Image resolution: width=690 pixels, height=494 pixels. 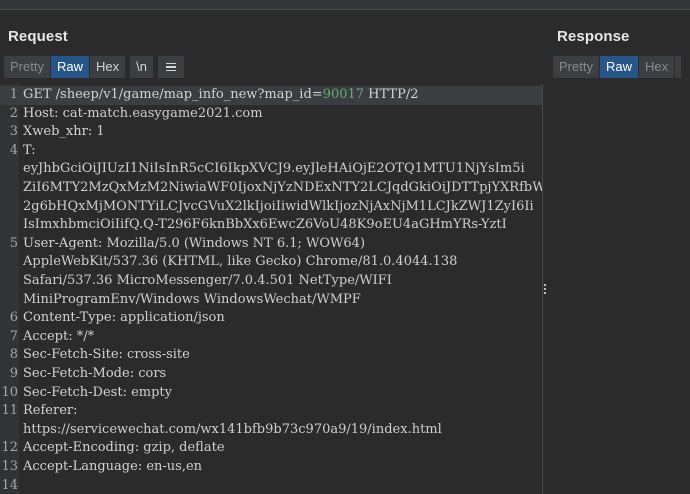 I want to click on header-value: cors, so click(x=152, y=373).